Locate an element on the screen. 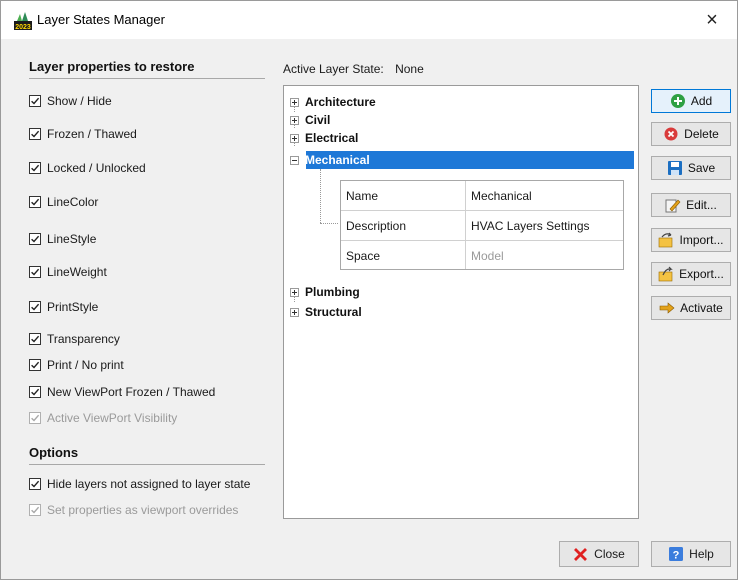 This screenshot has height=580, width=738. checkbox-label: LineWeight is located at coordinates (77, 272).